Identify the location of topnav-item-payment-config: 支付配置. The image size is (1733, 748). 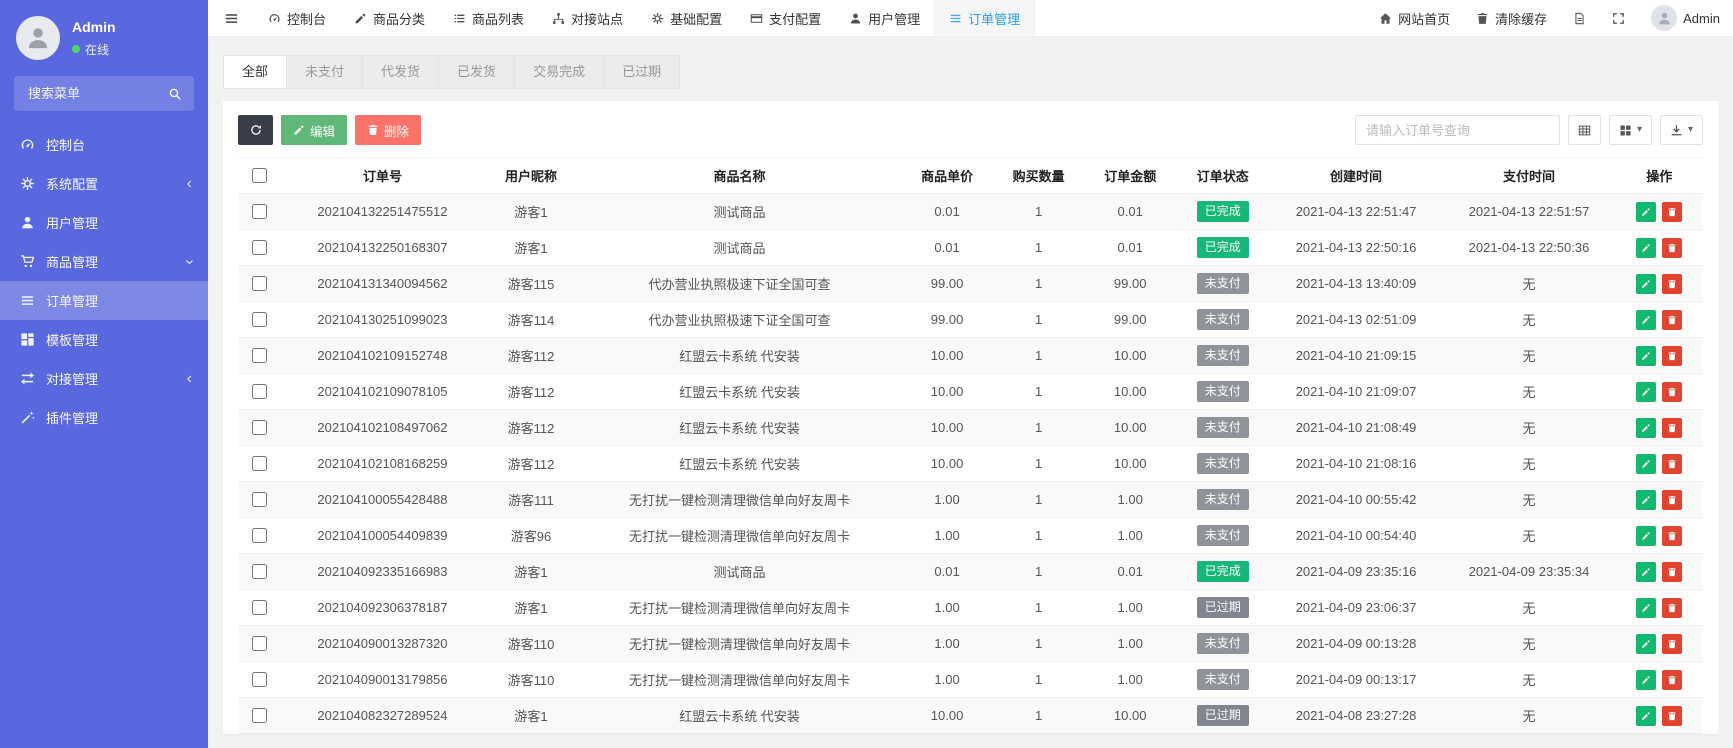
(785, 18).